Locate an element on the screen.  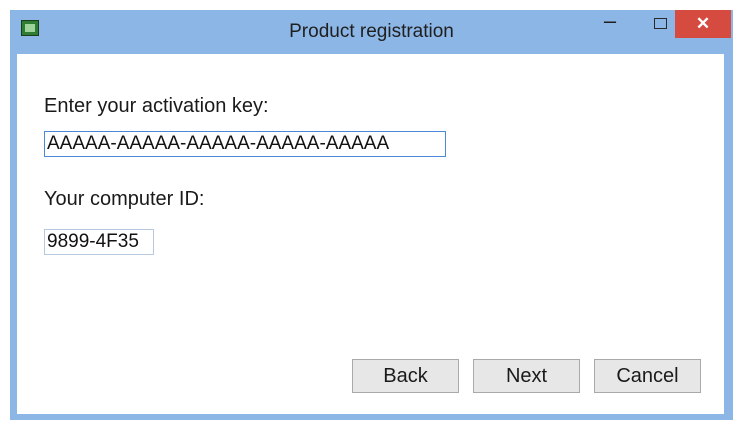
activation-key-label: Enter your activation key: is located at coordinates (156, 106).